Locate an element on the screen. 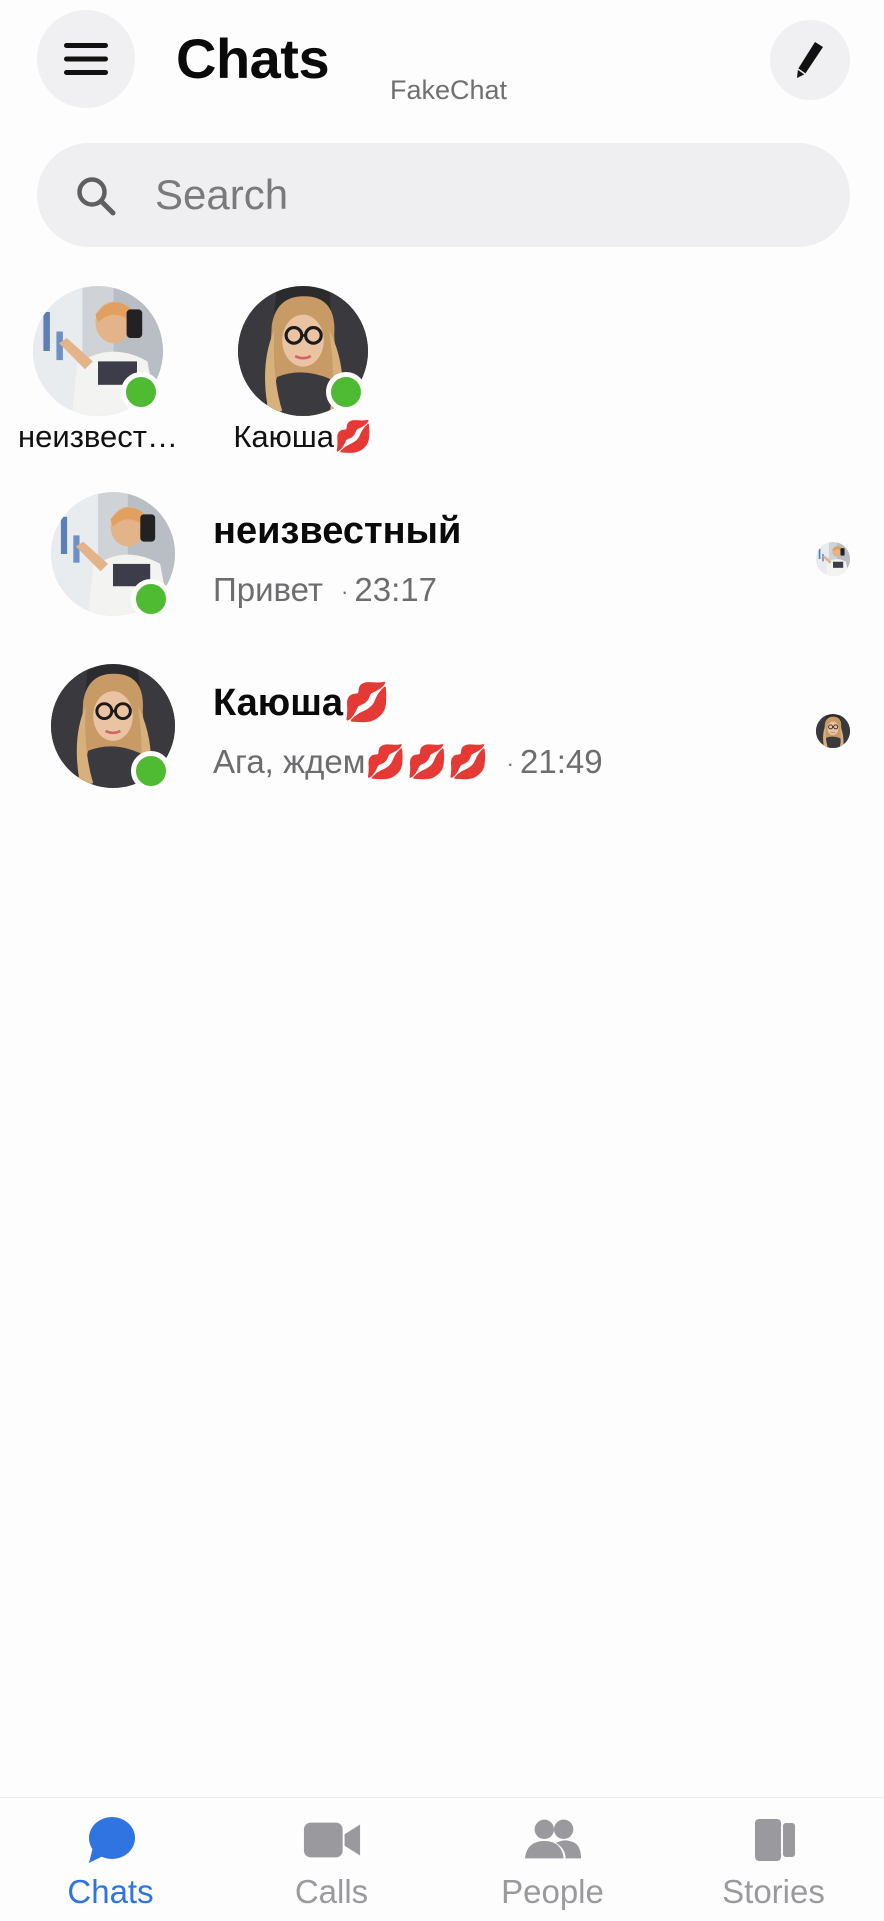  chat-last-message: Ага, ждем💋💋💋 is located at coordinates (351, 761).